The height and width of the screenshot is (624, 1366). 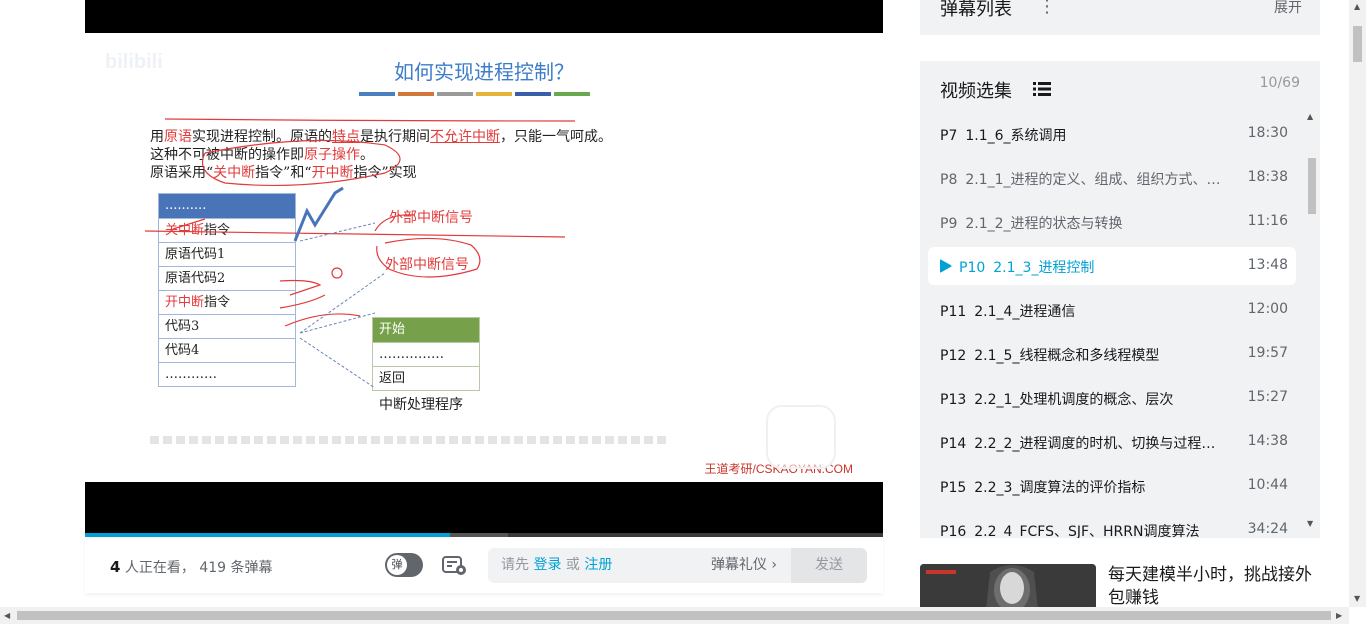 What do you see at coordinates (1112, 266) in the screenshot?
I see `episode-item-active: P10 2.1_3_进程控制 13:48` at bounding box center [1112, 266].